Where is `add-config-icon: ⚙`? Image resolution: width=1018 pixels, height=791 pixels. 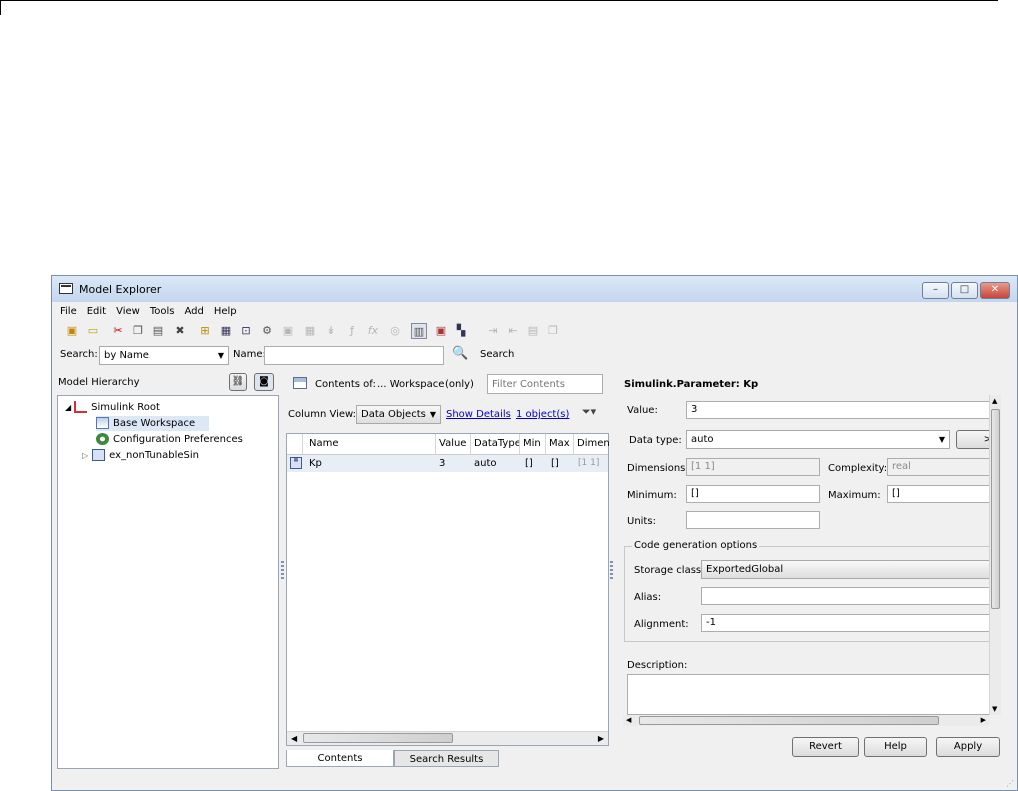
add-config-icon: ⚙ is located at coordinates (267, 331).